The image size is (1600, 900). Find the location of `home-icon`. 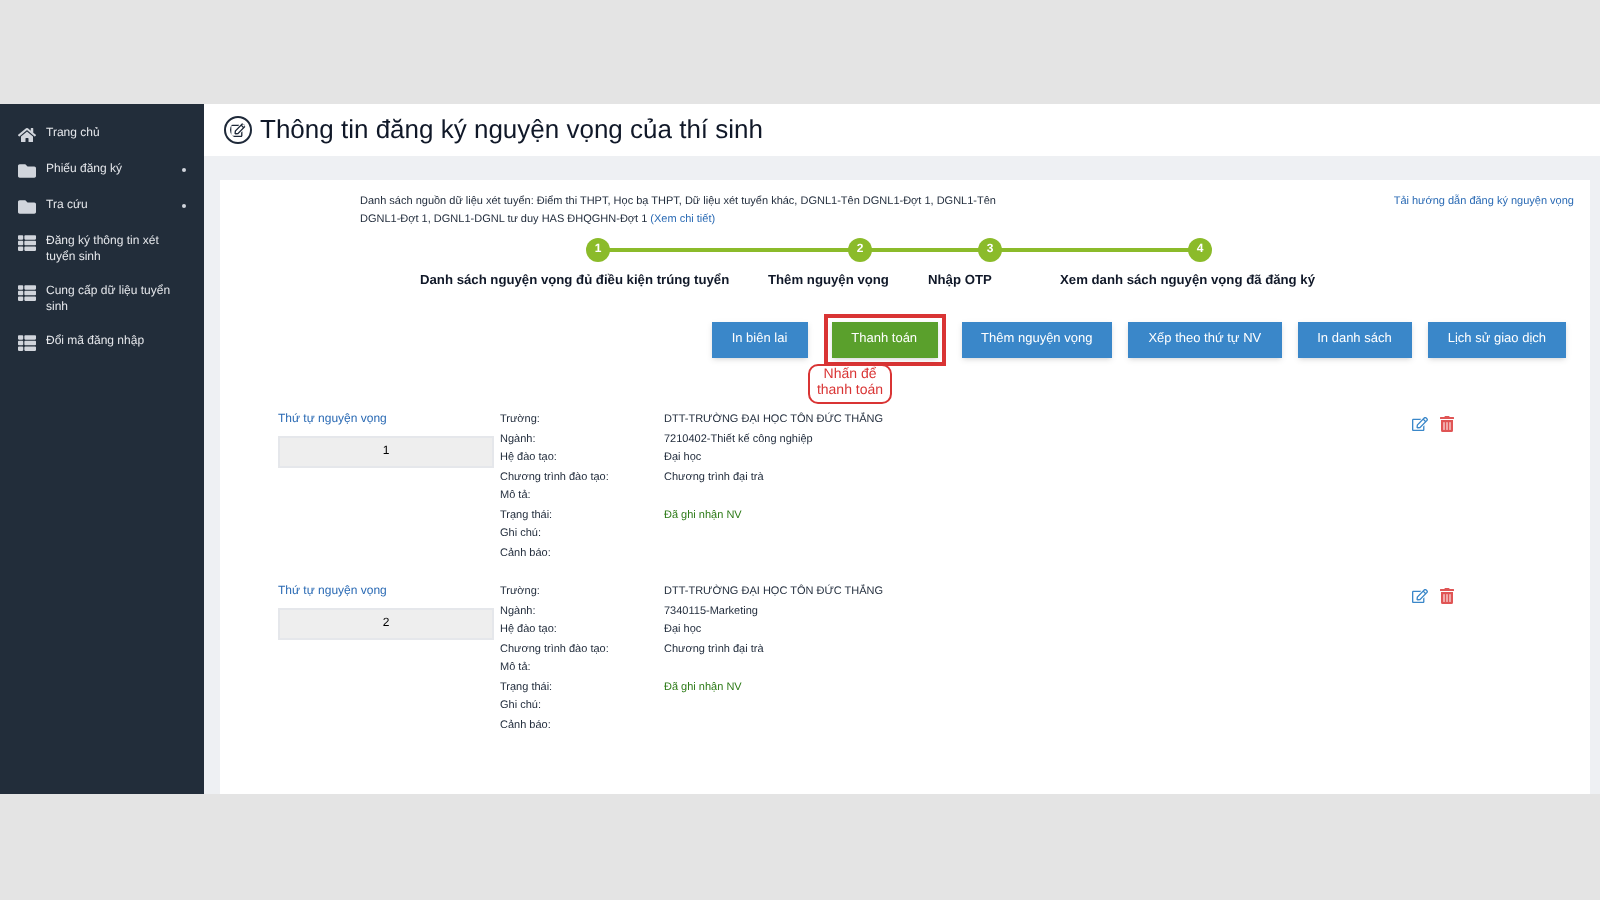

home-icon is located at coordinates (27, 135).